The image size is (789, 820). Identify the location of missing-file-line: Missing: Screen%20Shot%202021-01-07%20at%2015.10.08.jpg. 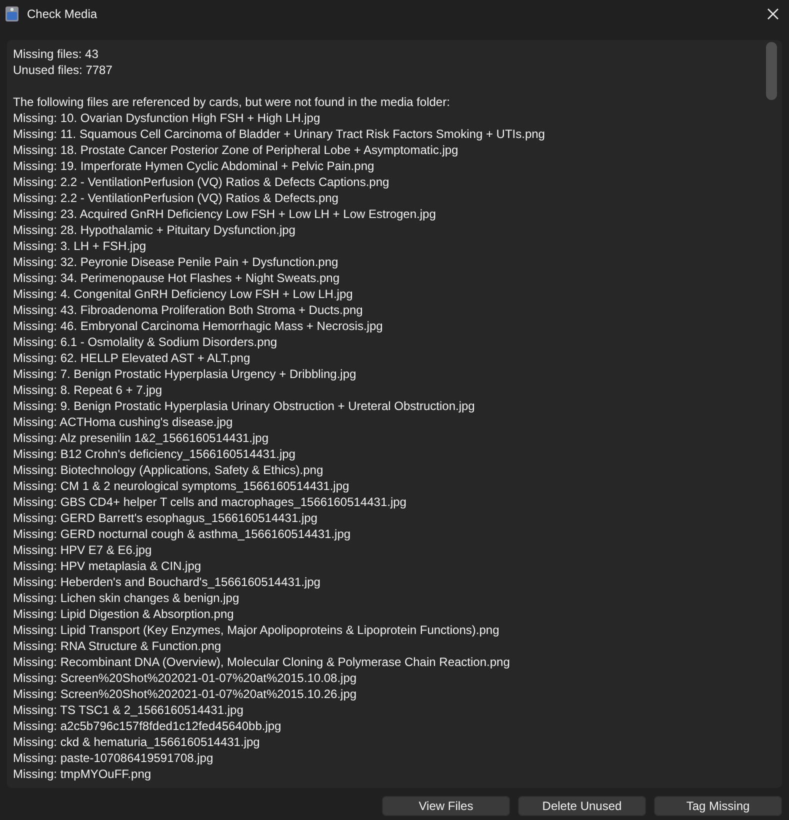
(185, 678).